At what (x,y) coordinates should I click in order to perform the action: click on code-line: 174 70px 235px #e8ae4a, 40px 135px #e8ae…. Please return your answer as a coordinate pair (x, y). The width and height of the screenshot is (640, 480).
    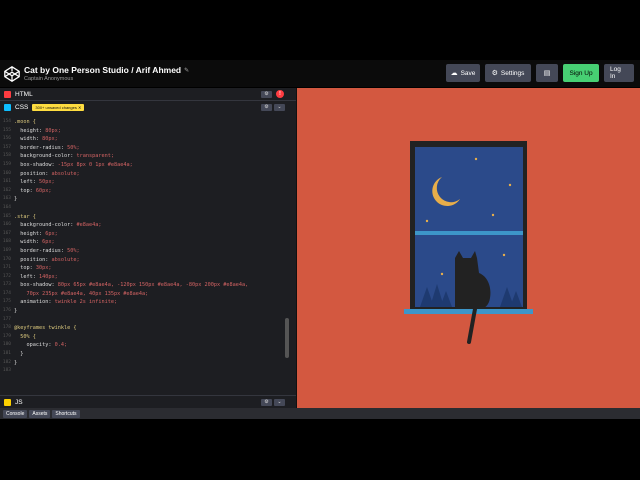
    Looking at the image, I should click on (148, 294).